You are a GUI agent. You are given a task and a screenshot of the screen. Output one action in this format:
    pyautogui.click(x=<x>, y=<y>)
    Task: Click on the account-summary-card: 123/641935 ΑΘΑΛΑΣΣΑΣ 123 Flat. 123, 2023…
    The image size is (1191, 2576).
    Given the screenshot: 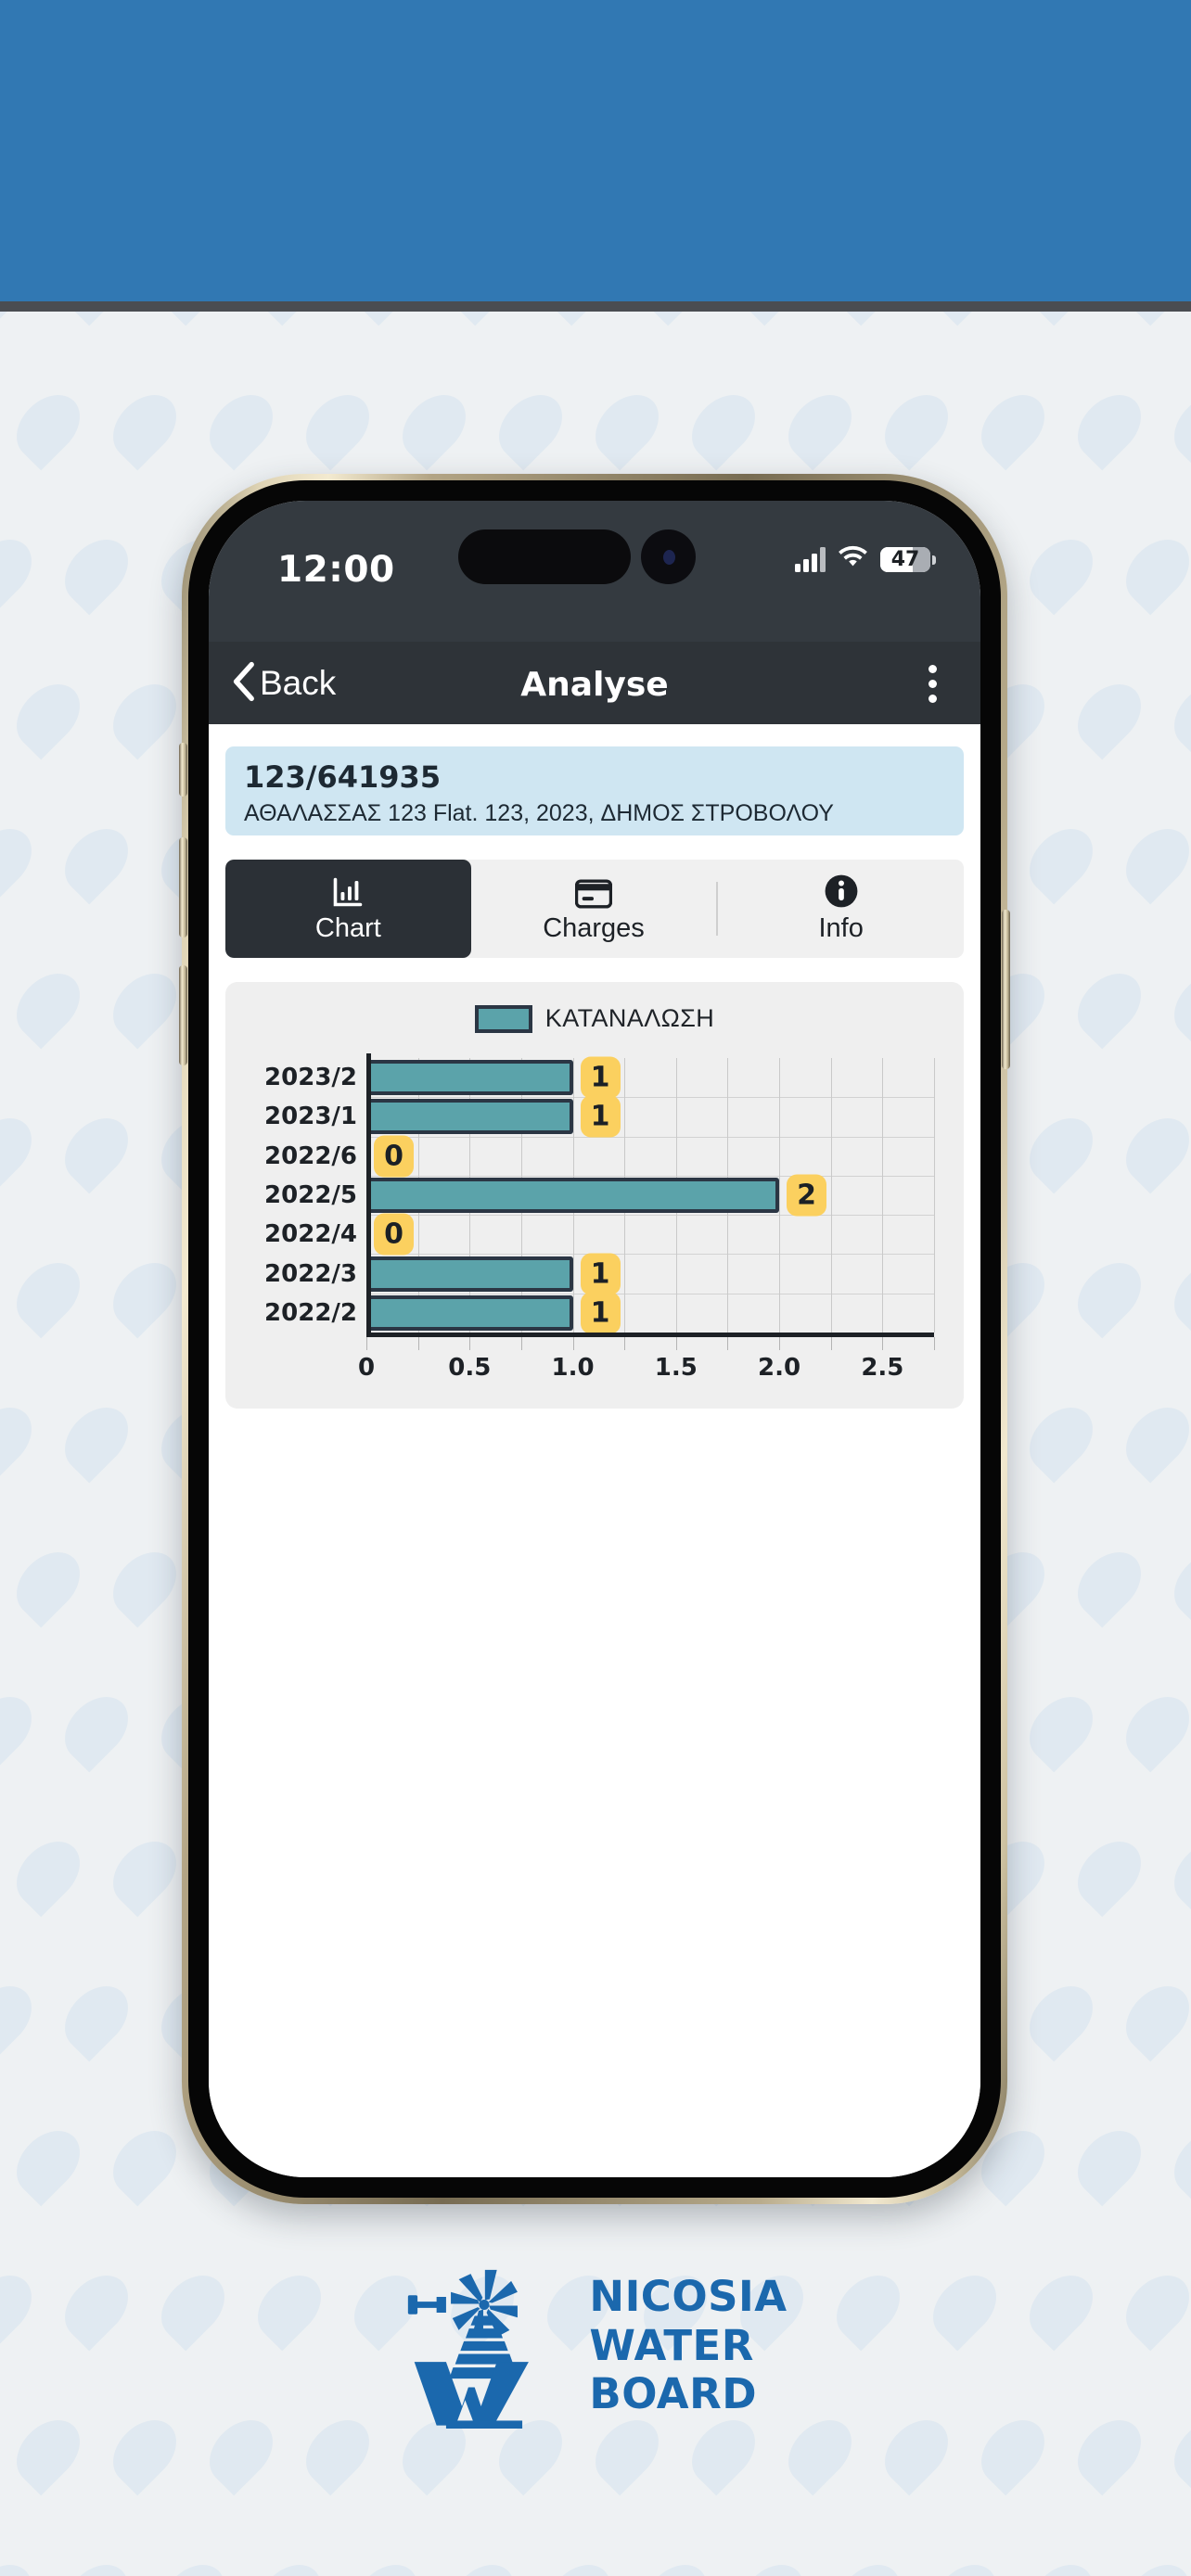 What is the action you would take?
    pyautogui.click(x=594, y=790)
    